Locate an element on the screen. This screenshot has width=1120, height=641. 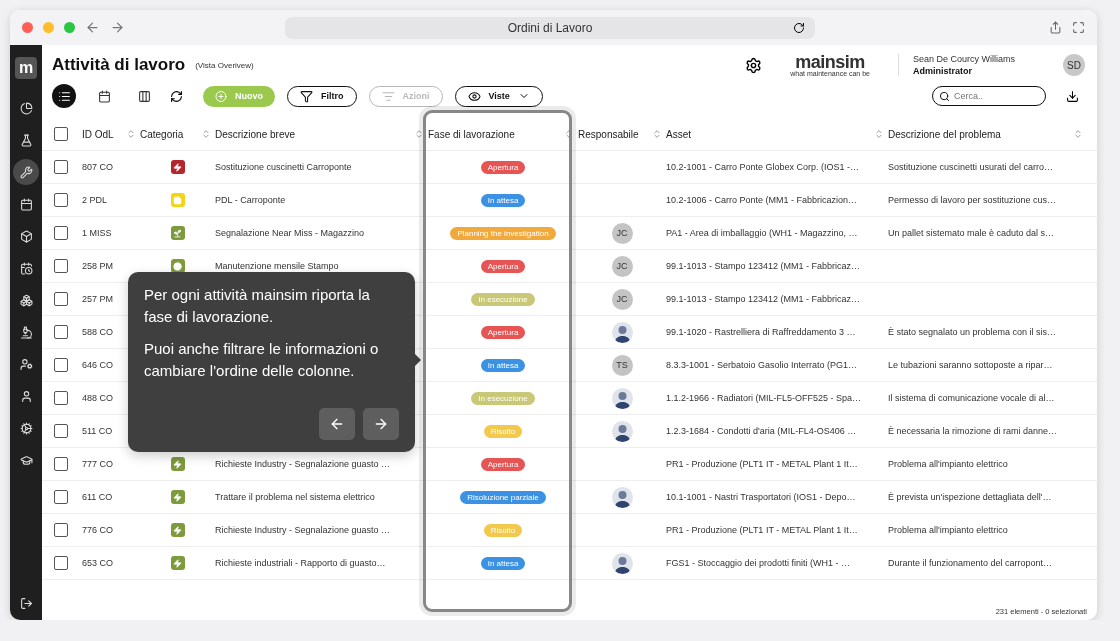
calendar-icon is located at coordinates (26, 204).